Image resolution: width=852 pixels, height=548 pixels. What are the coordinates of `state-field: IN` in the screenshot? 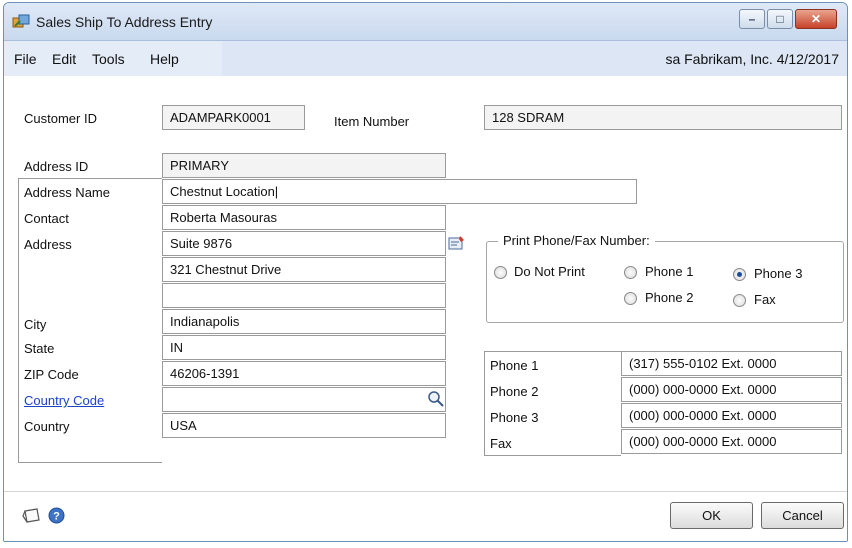 It's located at (304, 347).